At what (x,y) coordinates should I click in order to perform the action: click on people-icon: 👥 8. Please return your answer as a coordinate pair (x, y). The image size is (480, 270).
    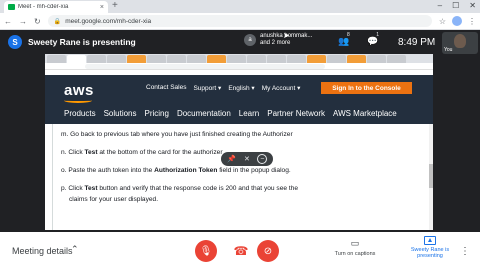
    Looking at the image, I should click on (344, 39).